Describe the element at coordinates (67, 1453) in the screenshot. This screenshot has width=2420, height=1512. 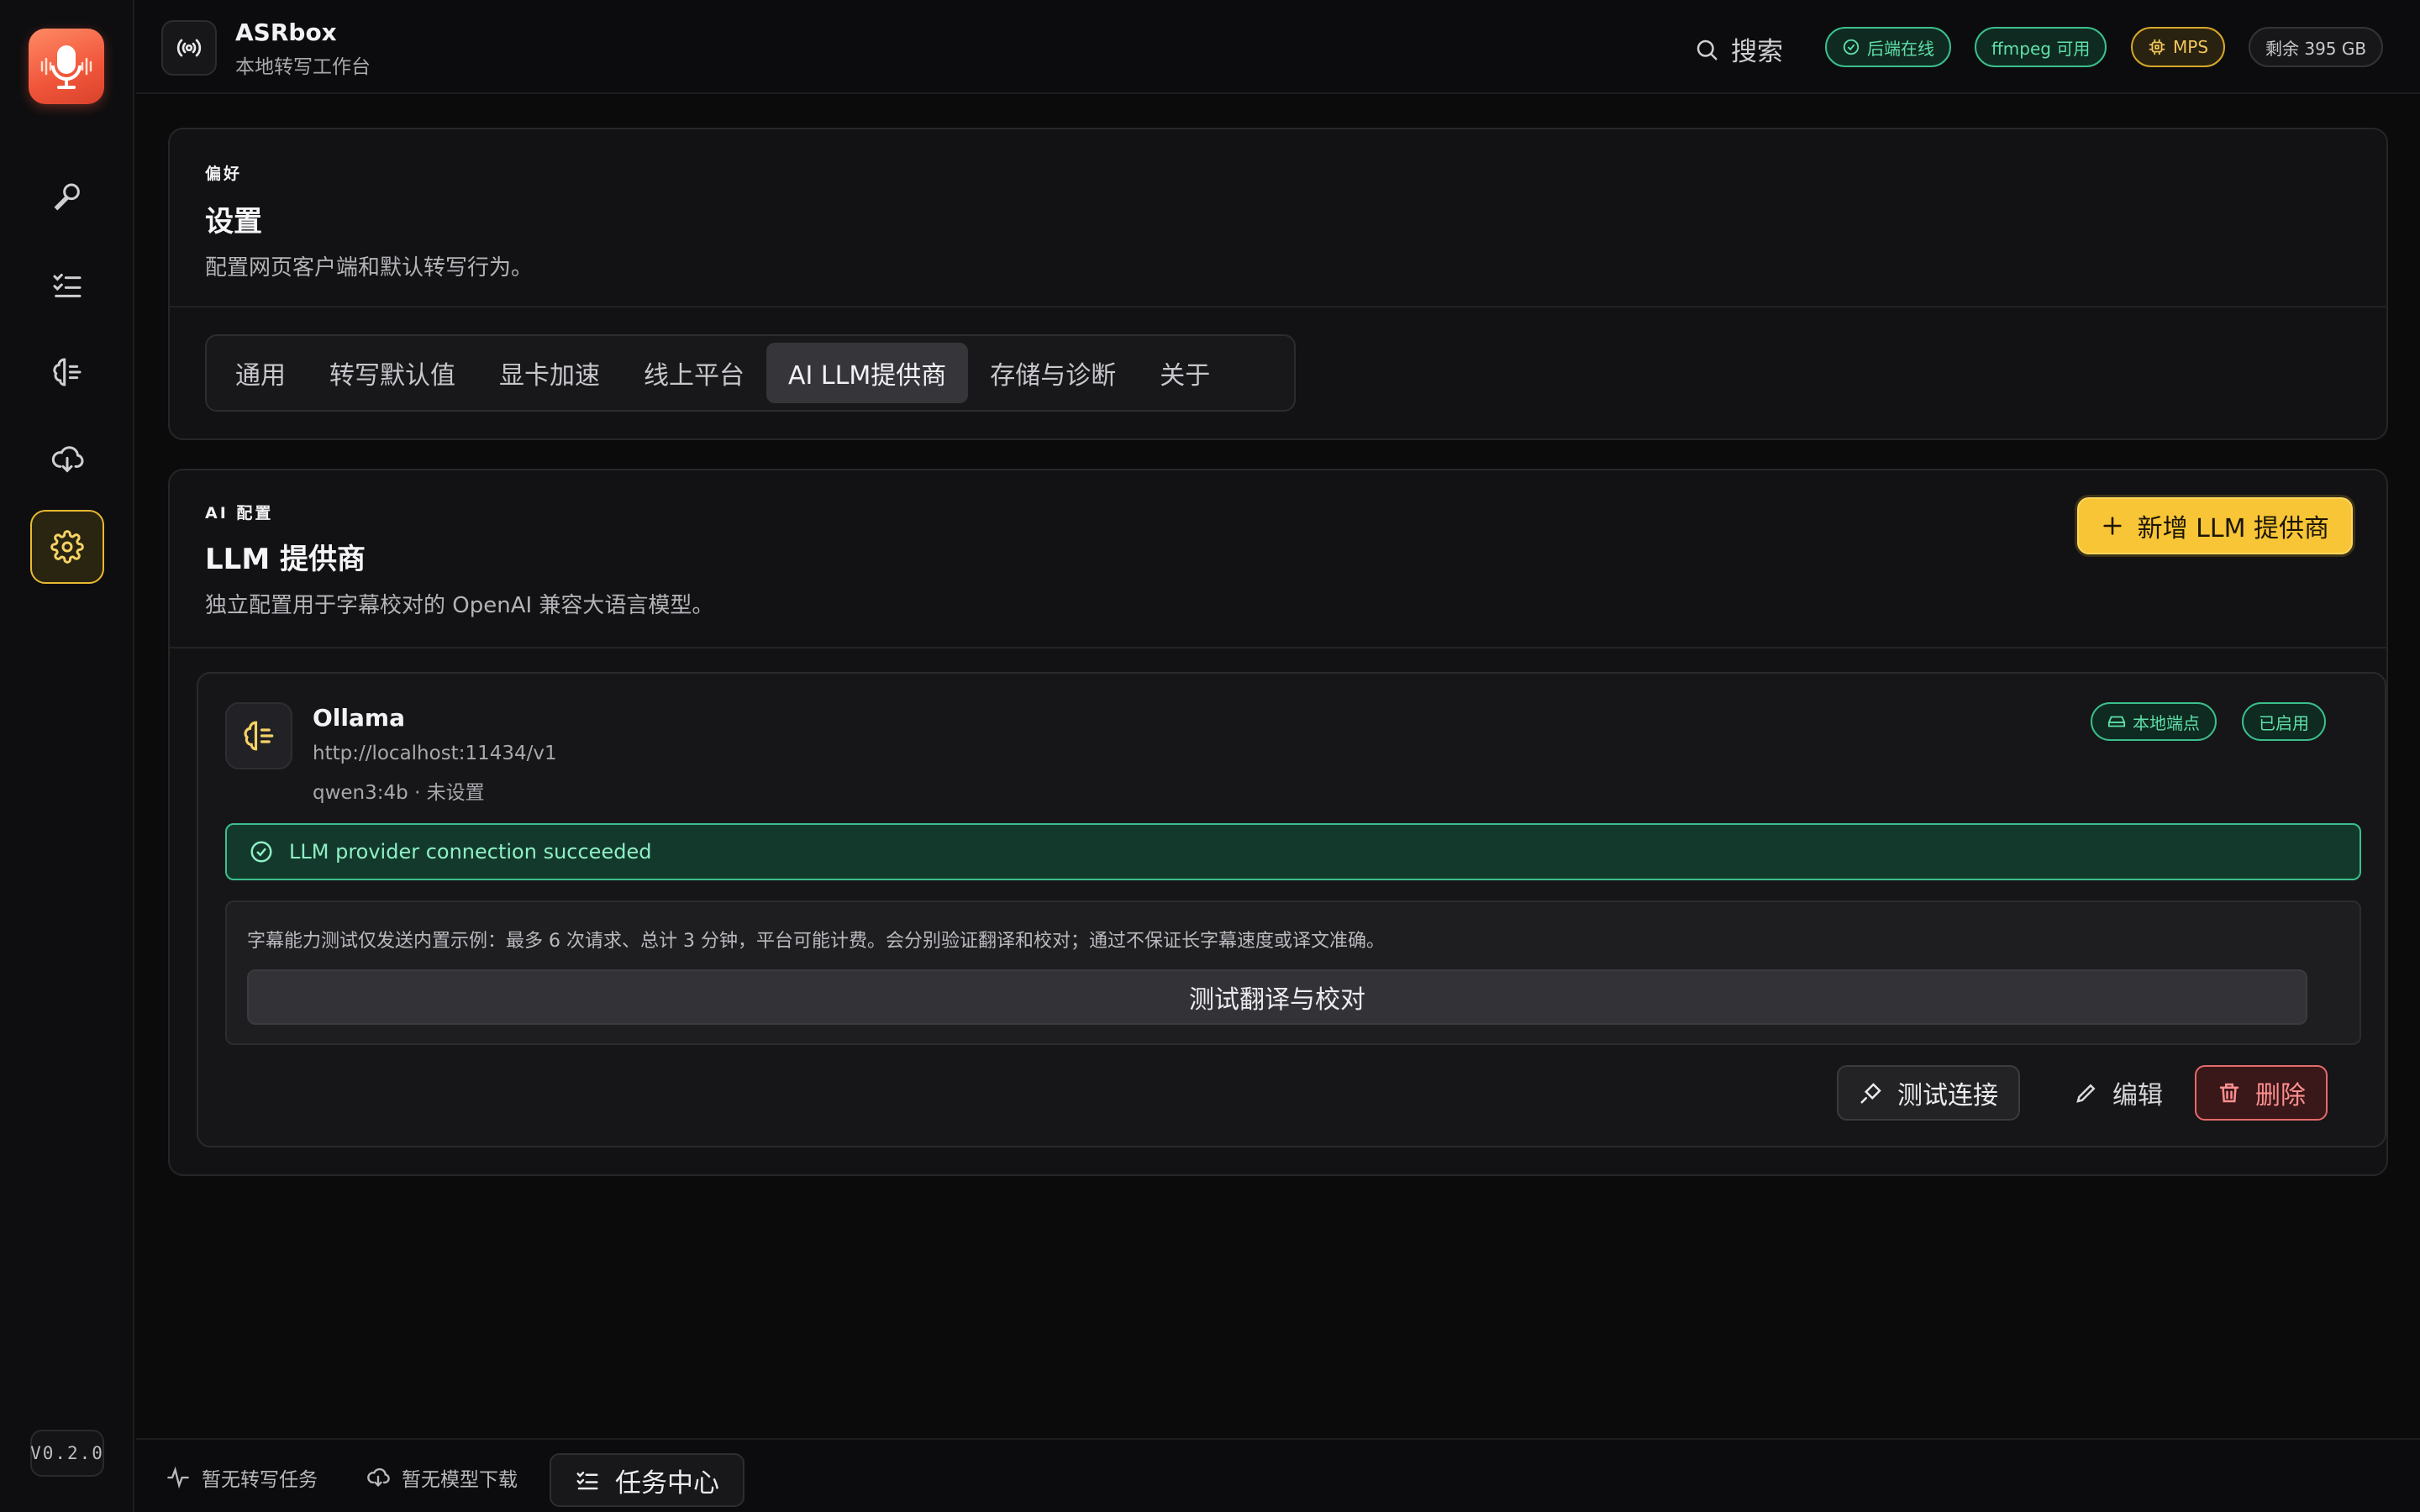
I see `version-label: V0.2.0` at that location.